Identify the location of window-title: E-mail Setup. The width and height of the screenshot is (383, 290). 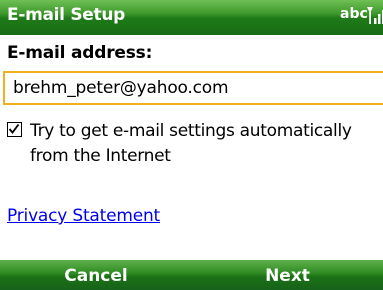
(66, 15).